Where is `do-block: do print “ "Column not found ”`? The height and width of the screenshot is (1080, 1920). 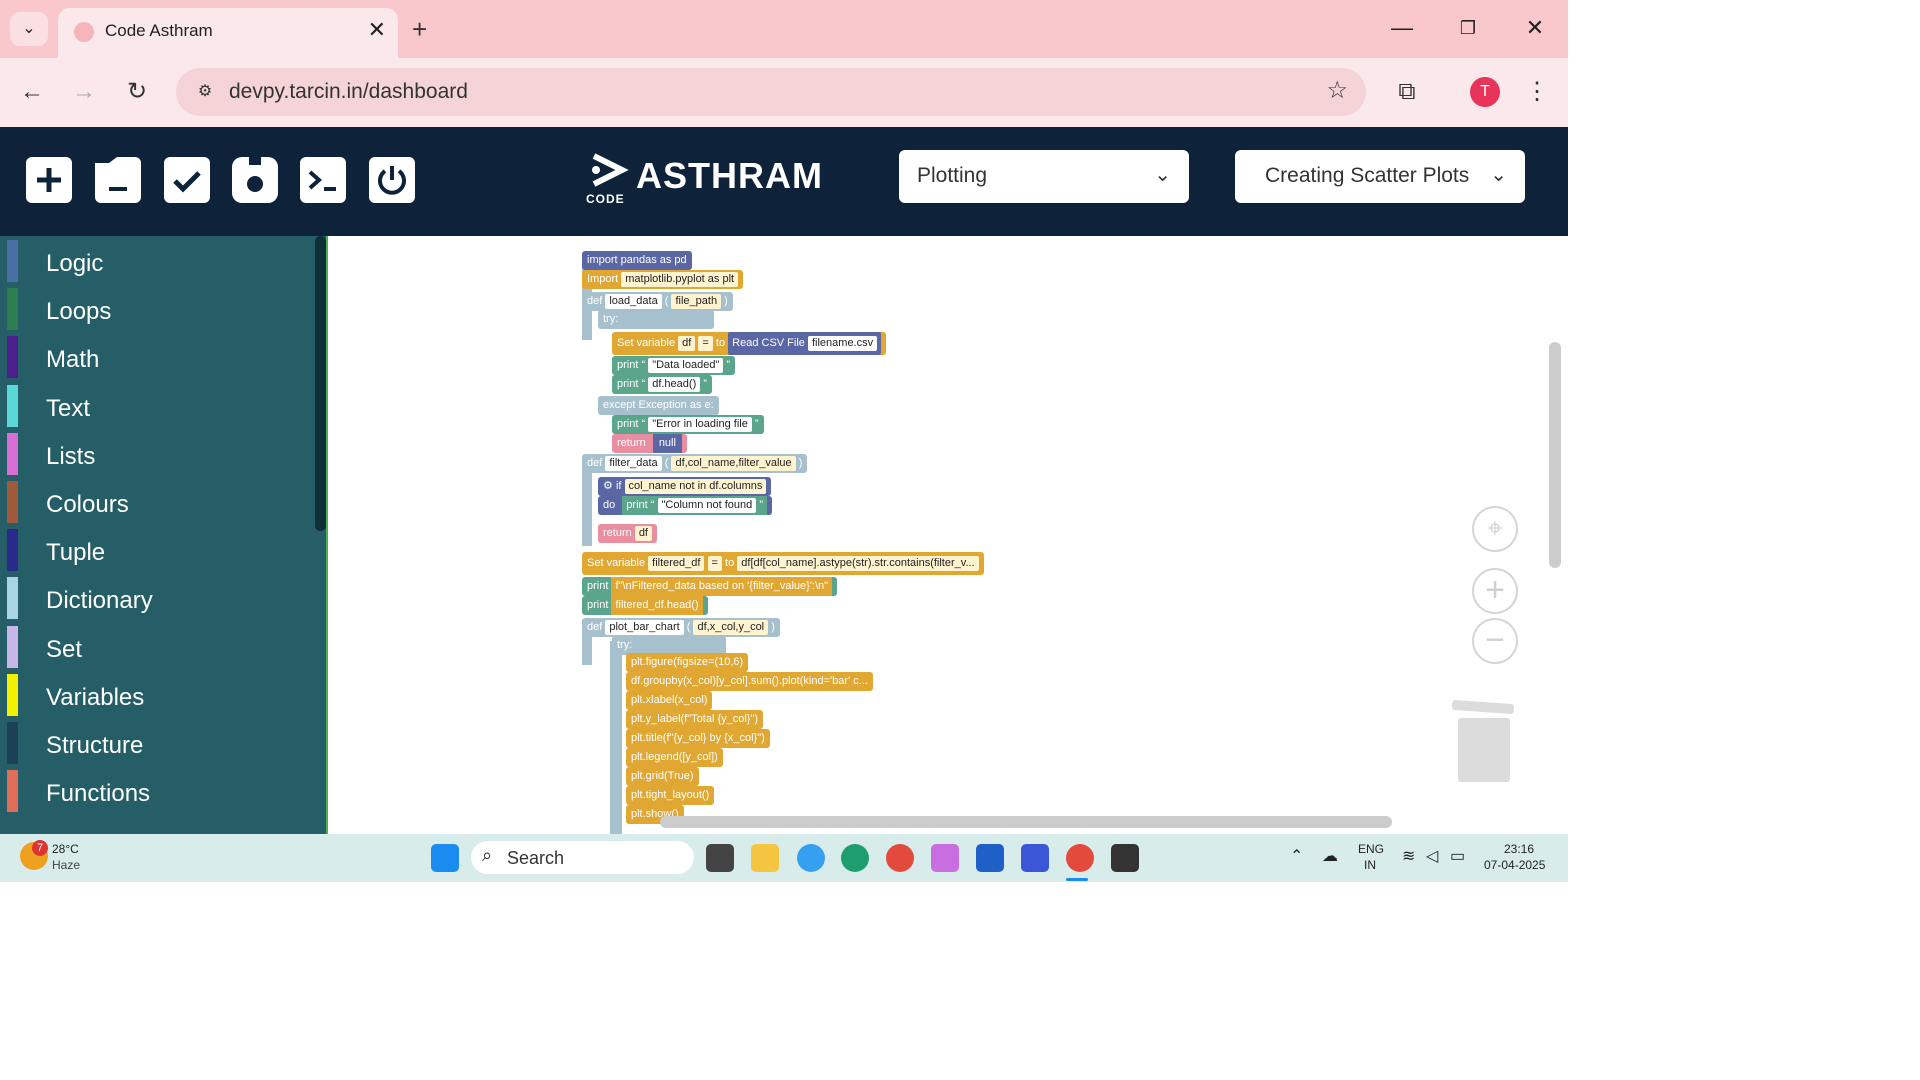
do-block: do print “ "Column not found ” is located at coordinates (685, 505).